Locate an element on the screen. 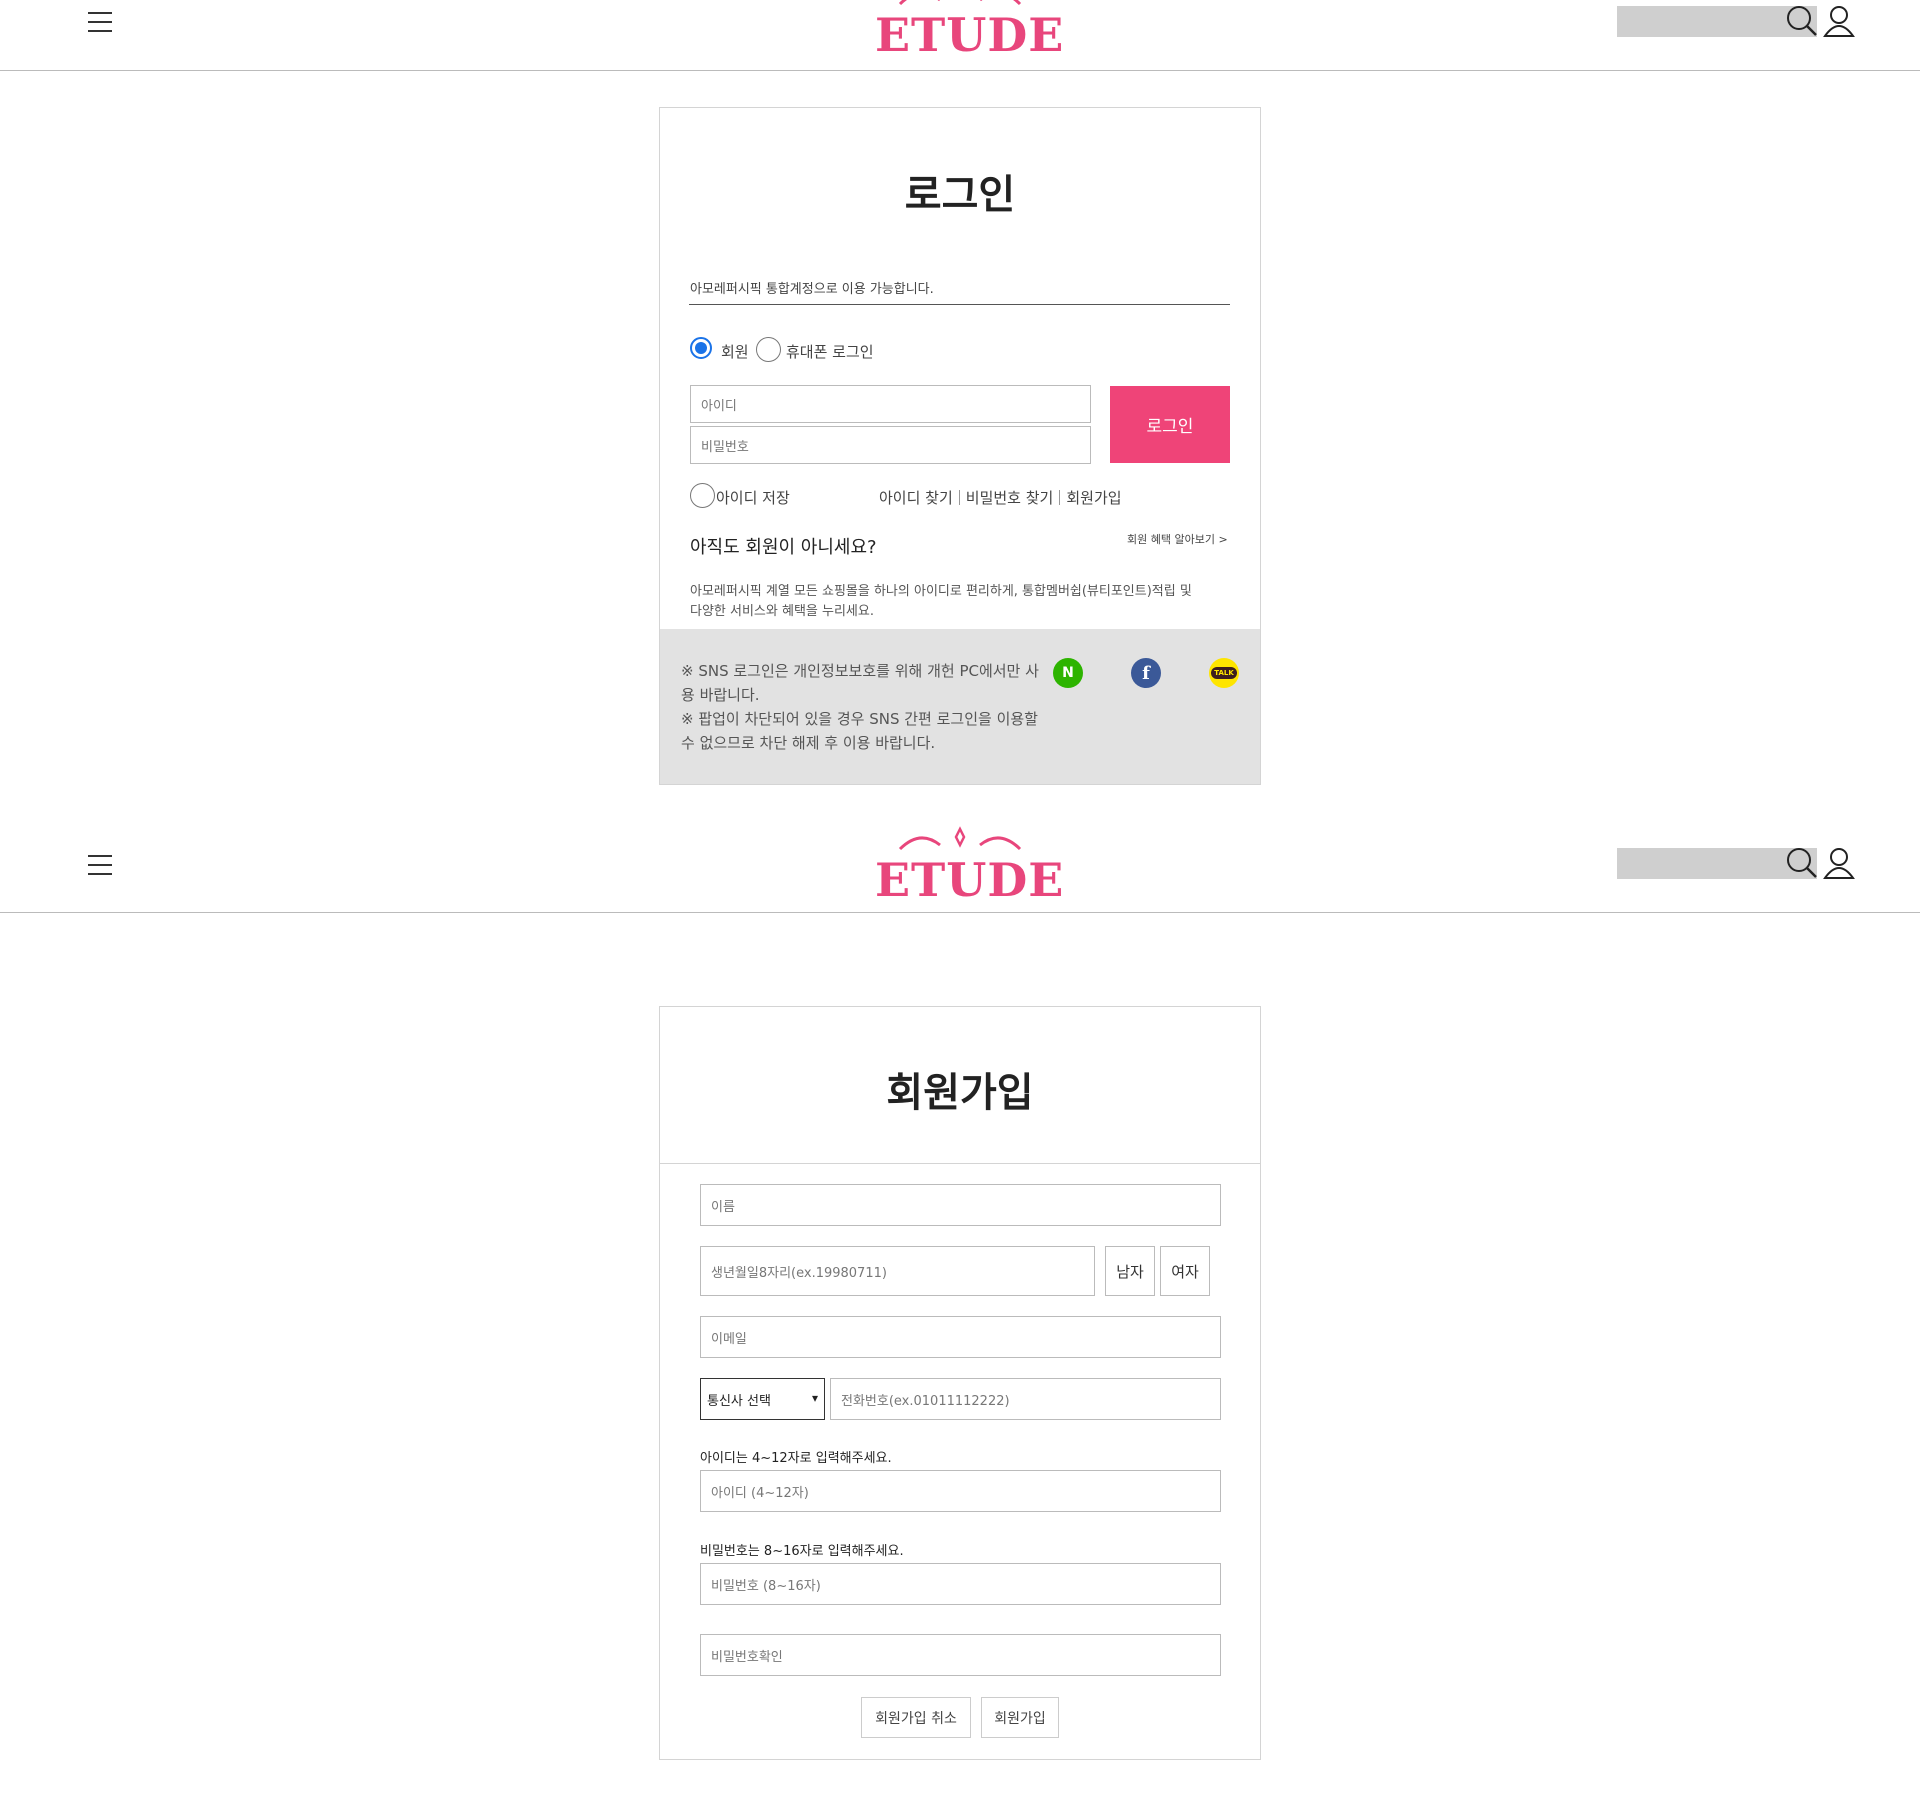 Image resolution: width=1920 pixels, height=1800 pixels. id-rule-note: 아이디는 4~12자로 입력해주세요. is located at coordinates (796, 1458).